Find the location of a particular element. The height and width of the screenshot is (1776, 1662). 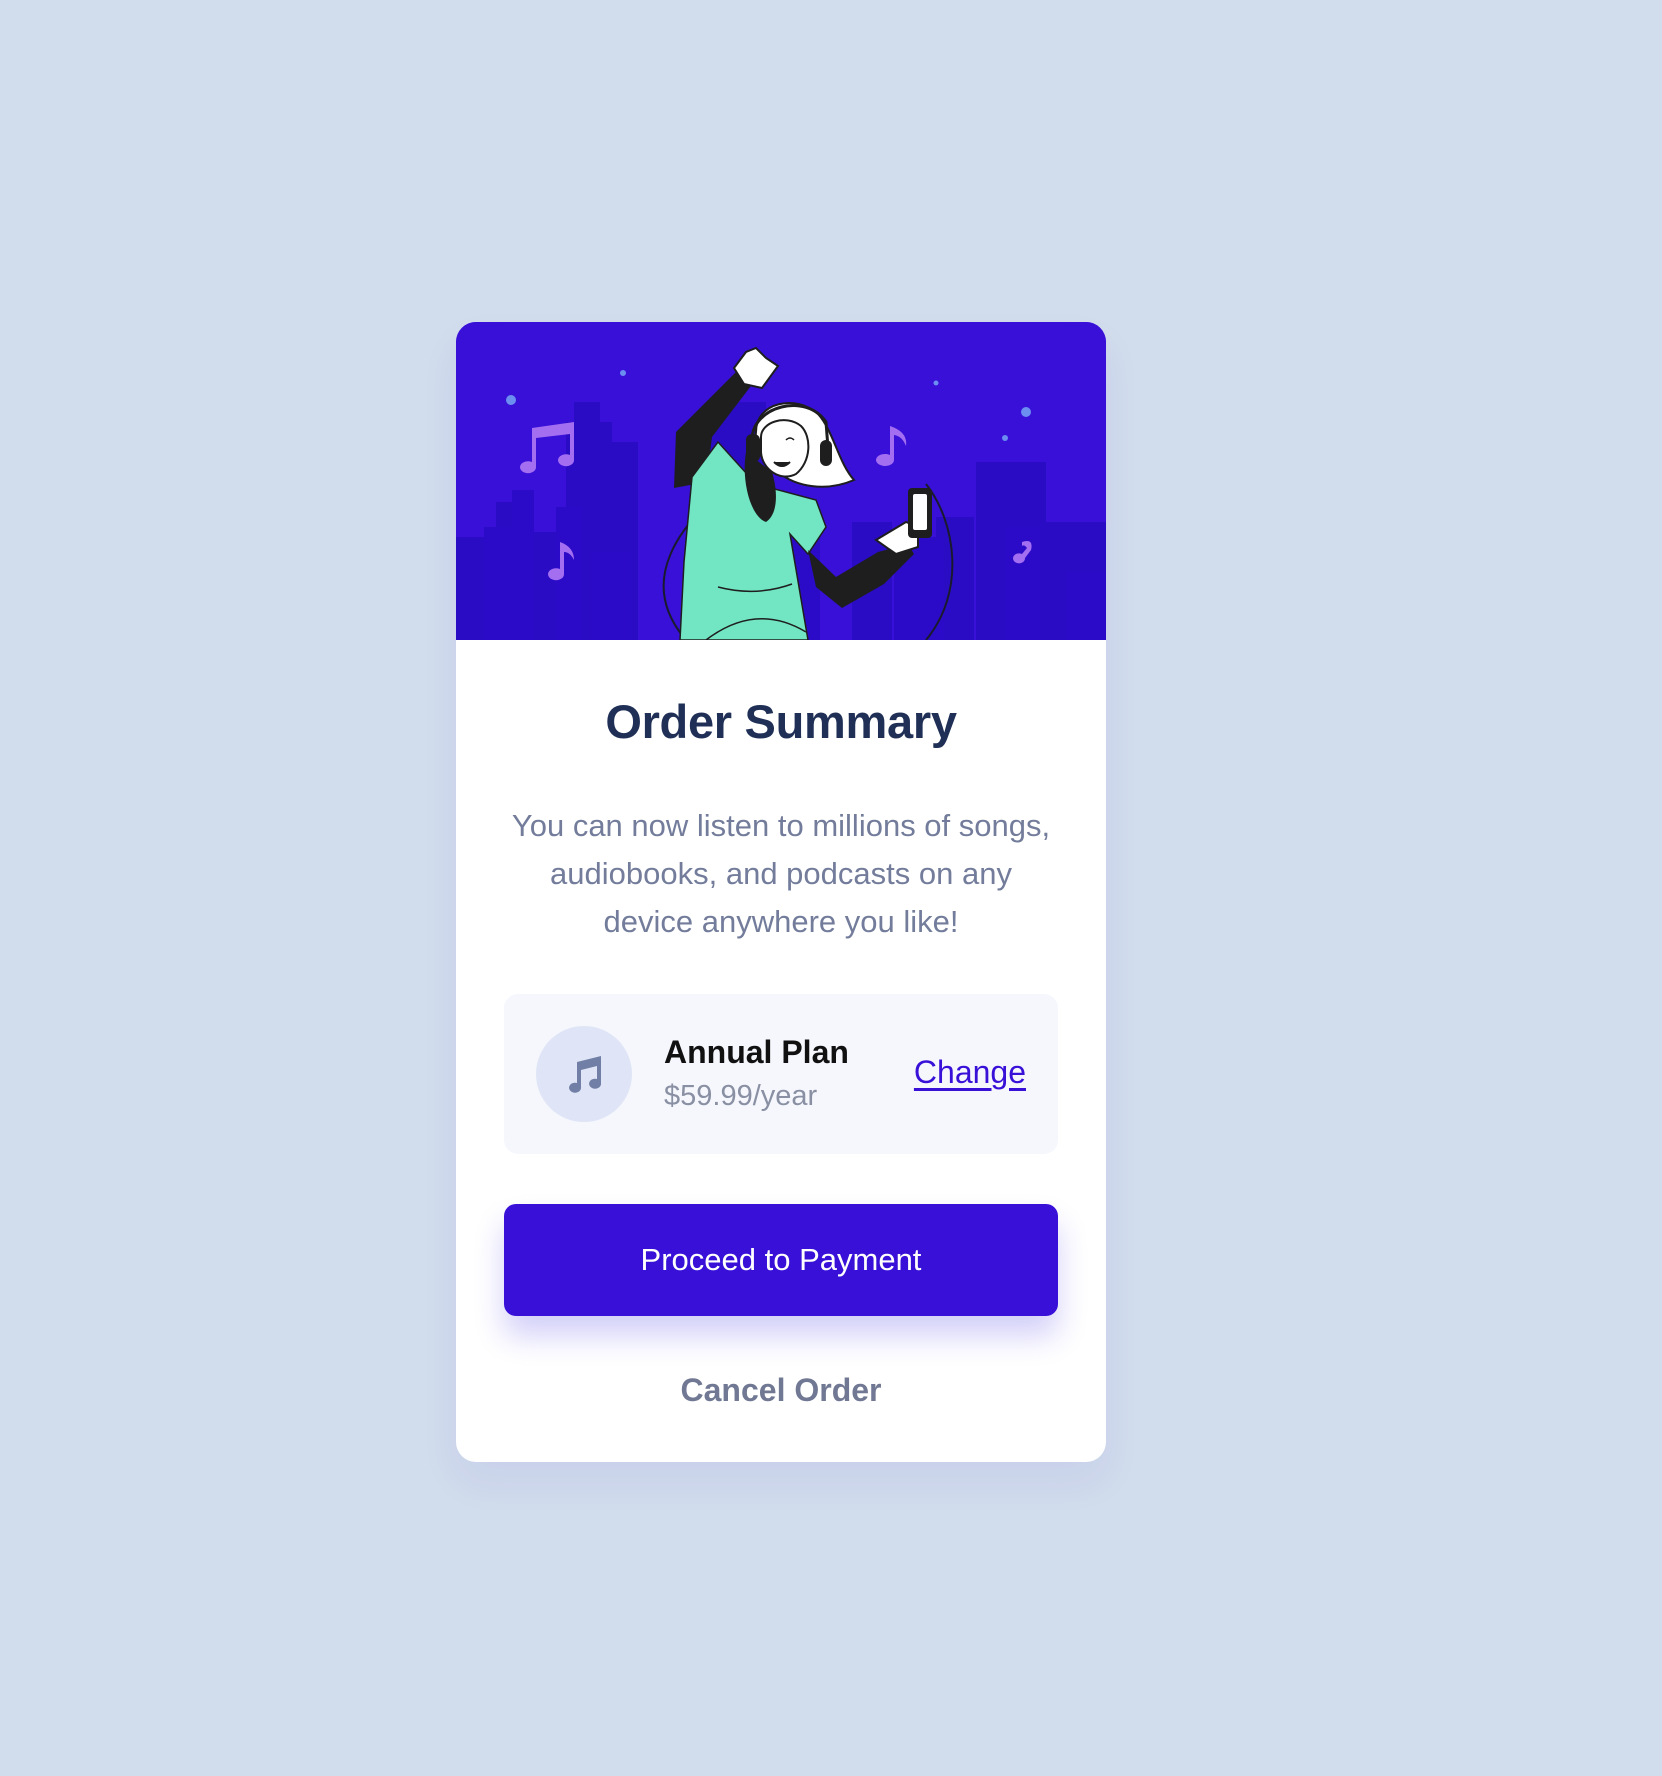

proceed-to-payment-button: Proceed to Payment is located at coordinates (781, 1260).